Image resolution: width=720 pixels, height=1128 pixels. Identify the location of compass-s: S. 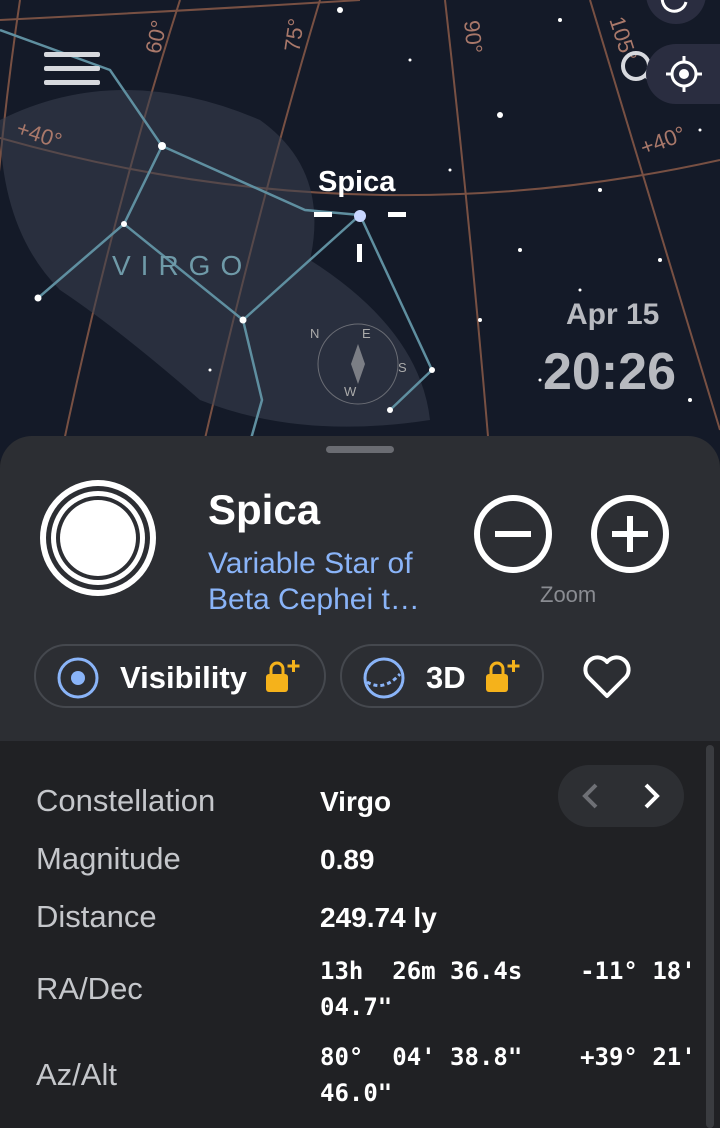
(402, 367).